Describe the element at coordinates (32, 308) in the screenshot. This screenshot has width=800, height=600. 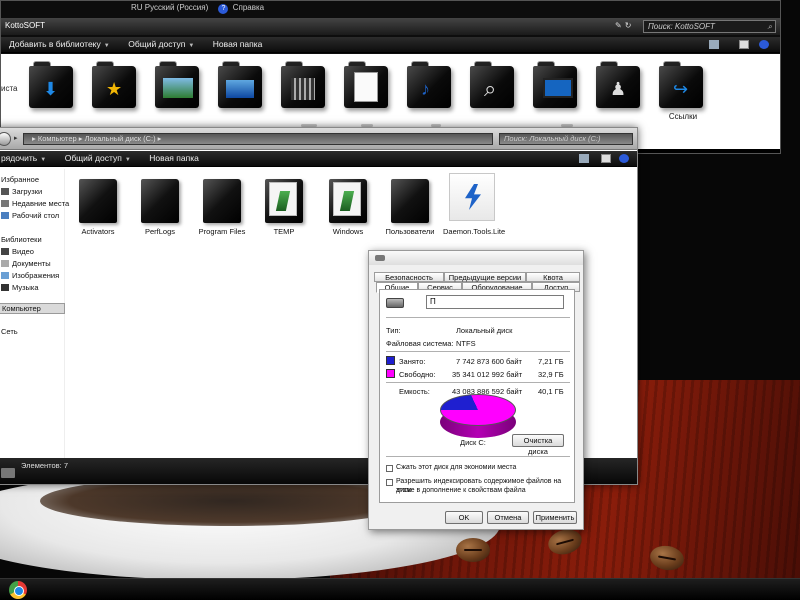
I see `nav-computer: Компьютер` at that location.